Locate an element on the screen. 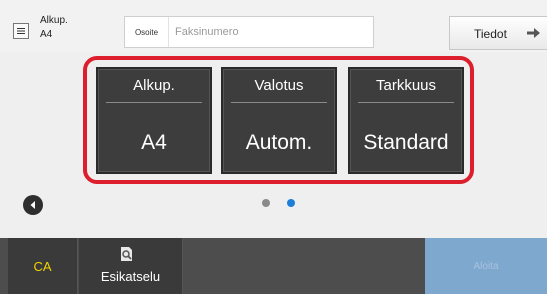 The height and width of the screenshot is (294, 547). tile-label: Tarkkuus is located at coordinates (406, 85).